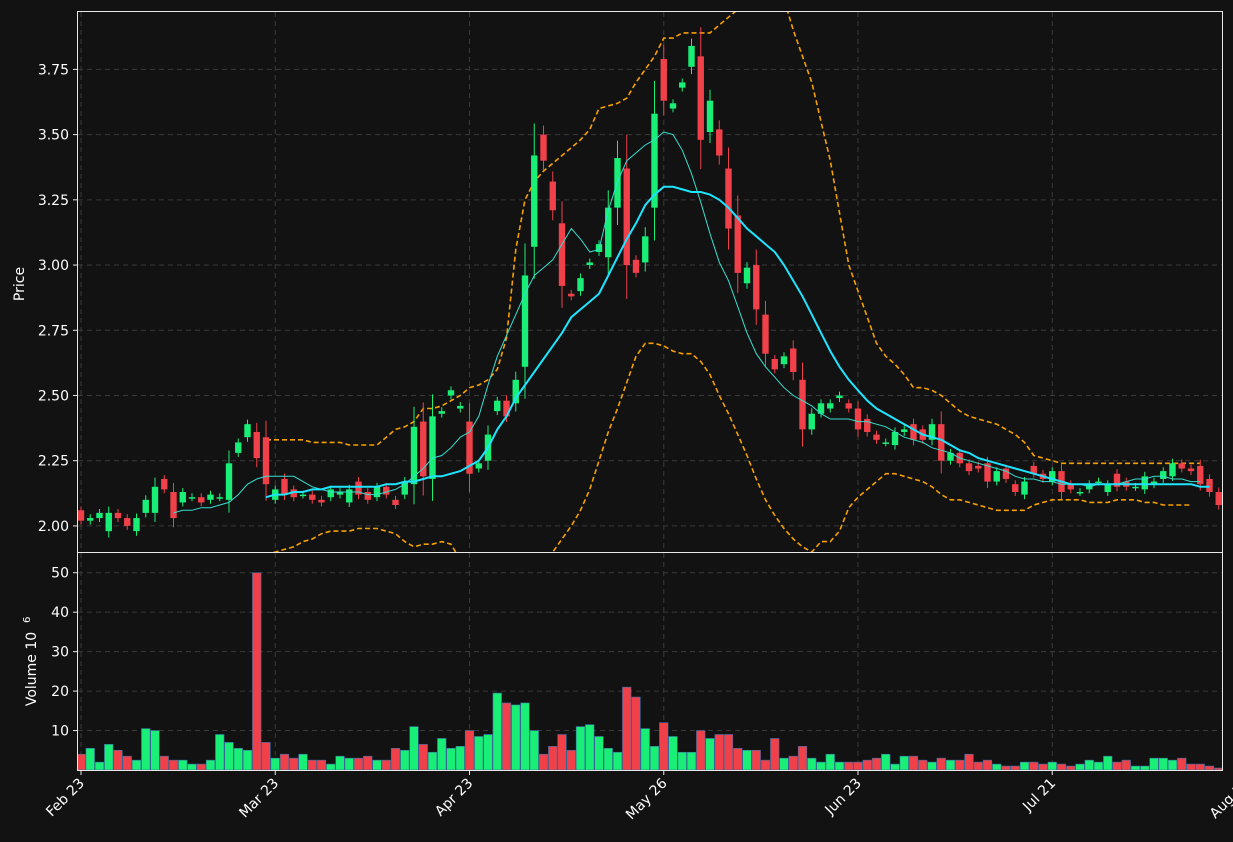 This screenshot has height=842, width=1233. Describe the element at coordinates (53, 201) in the screenshot. I see `price-tick-label: 3.25` at that location.